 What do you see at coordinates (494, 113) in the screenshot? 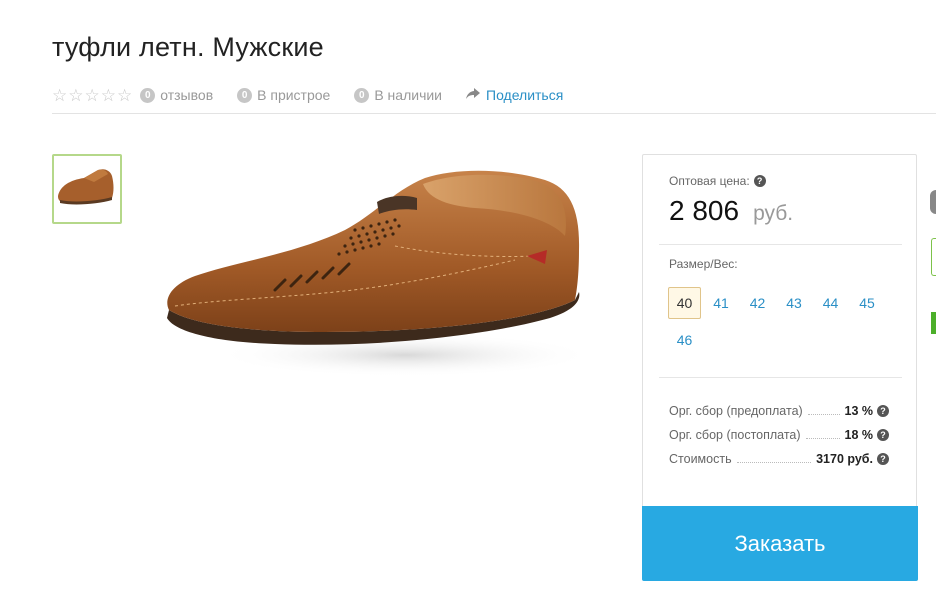
I see `header-divider` at bounding box center [494, 113].